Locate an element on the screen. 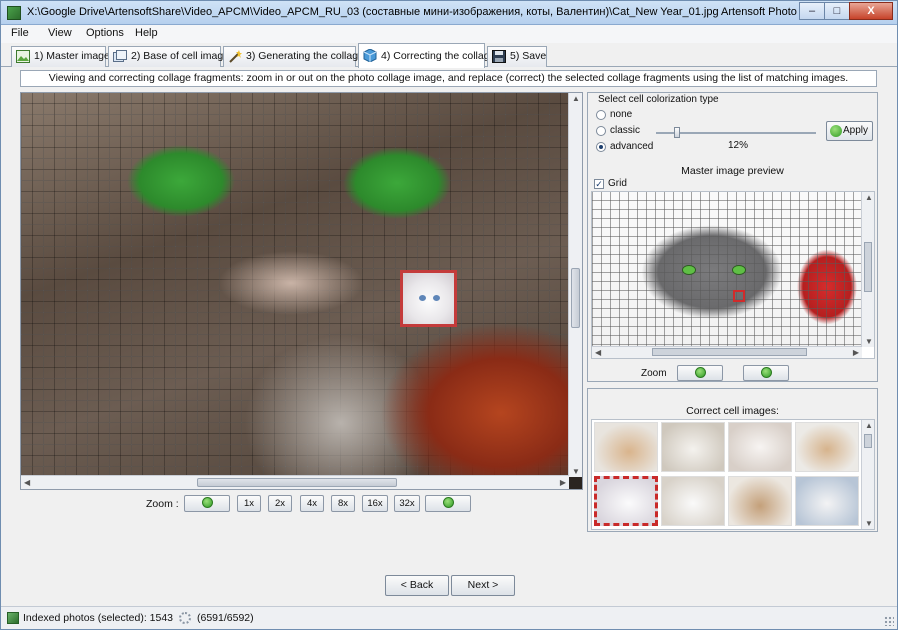 Image resolution: width=898 pixels, height=630 pixels. colorization-percent: 12% is located at coordinates (738, 145).